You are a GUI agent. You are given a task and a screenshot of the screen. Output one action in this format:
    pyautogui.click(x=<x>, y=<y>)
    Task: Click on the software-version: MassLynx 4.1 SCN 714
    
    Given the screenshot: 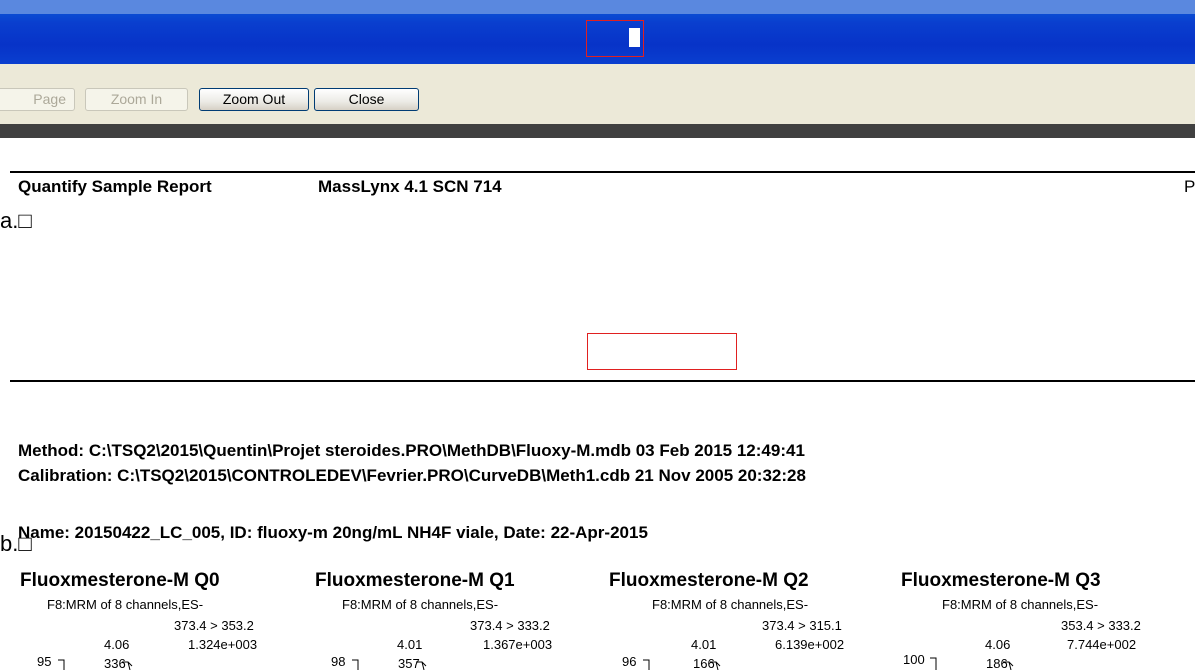 What is the action you would take?
    pyautogui.click(x=410, y=186)
    